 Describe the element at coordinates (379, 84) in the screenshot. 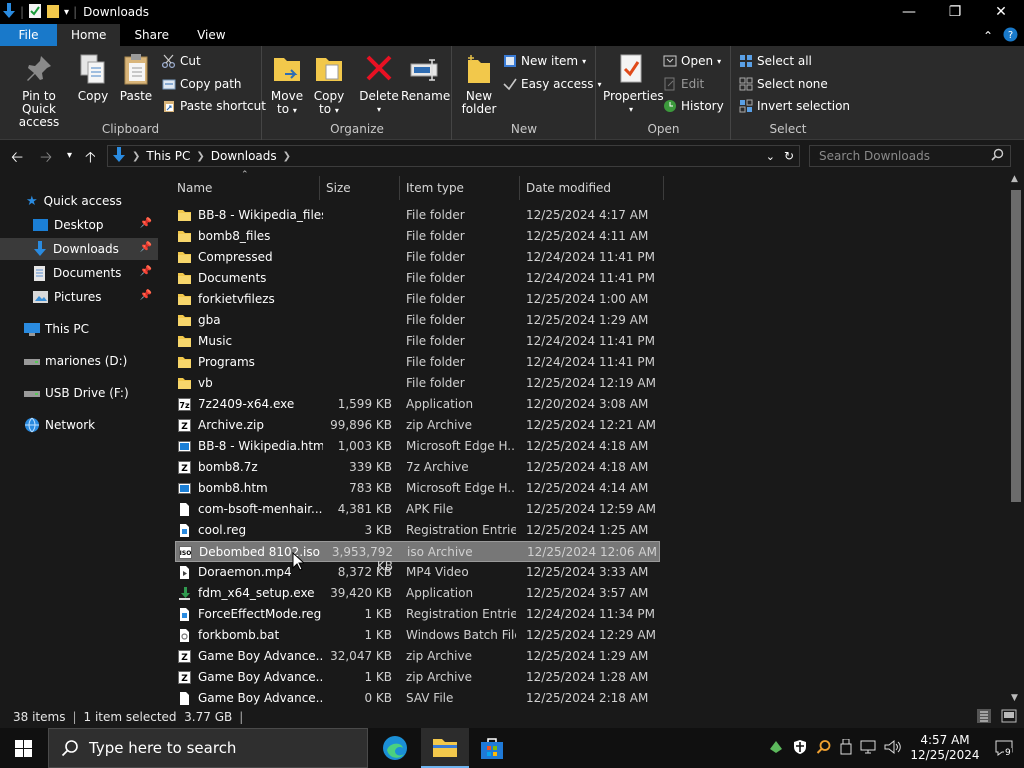

I see `delete-button: Delete ▾` at that location.